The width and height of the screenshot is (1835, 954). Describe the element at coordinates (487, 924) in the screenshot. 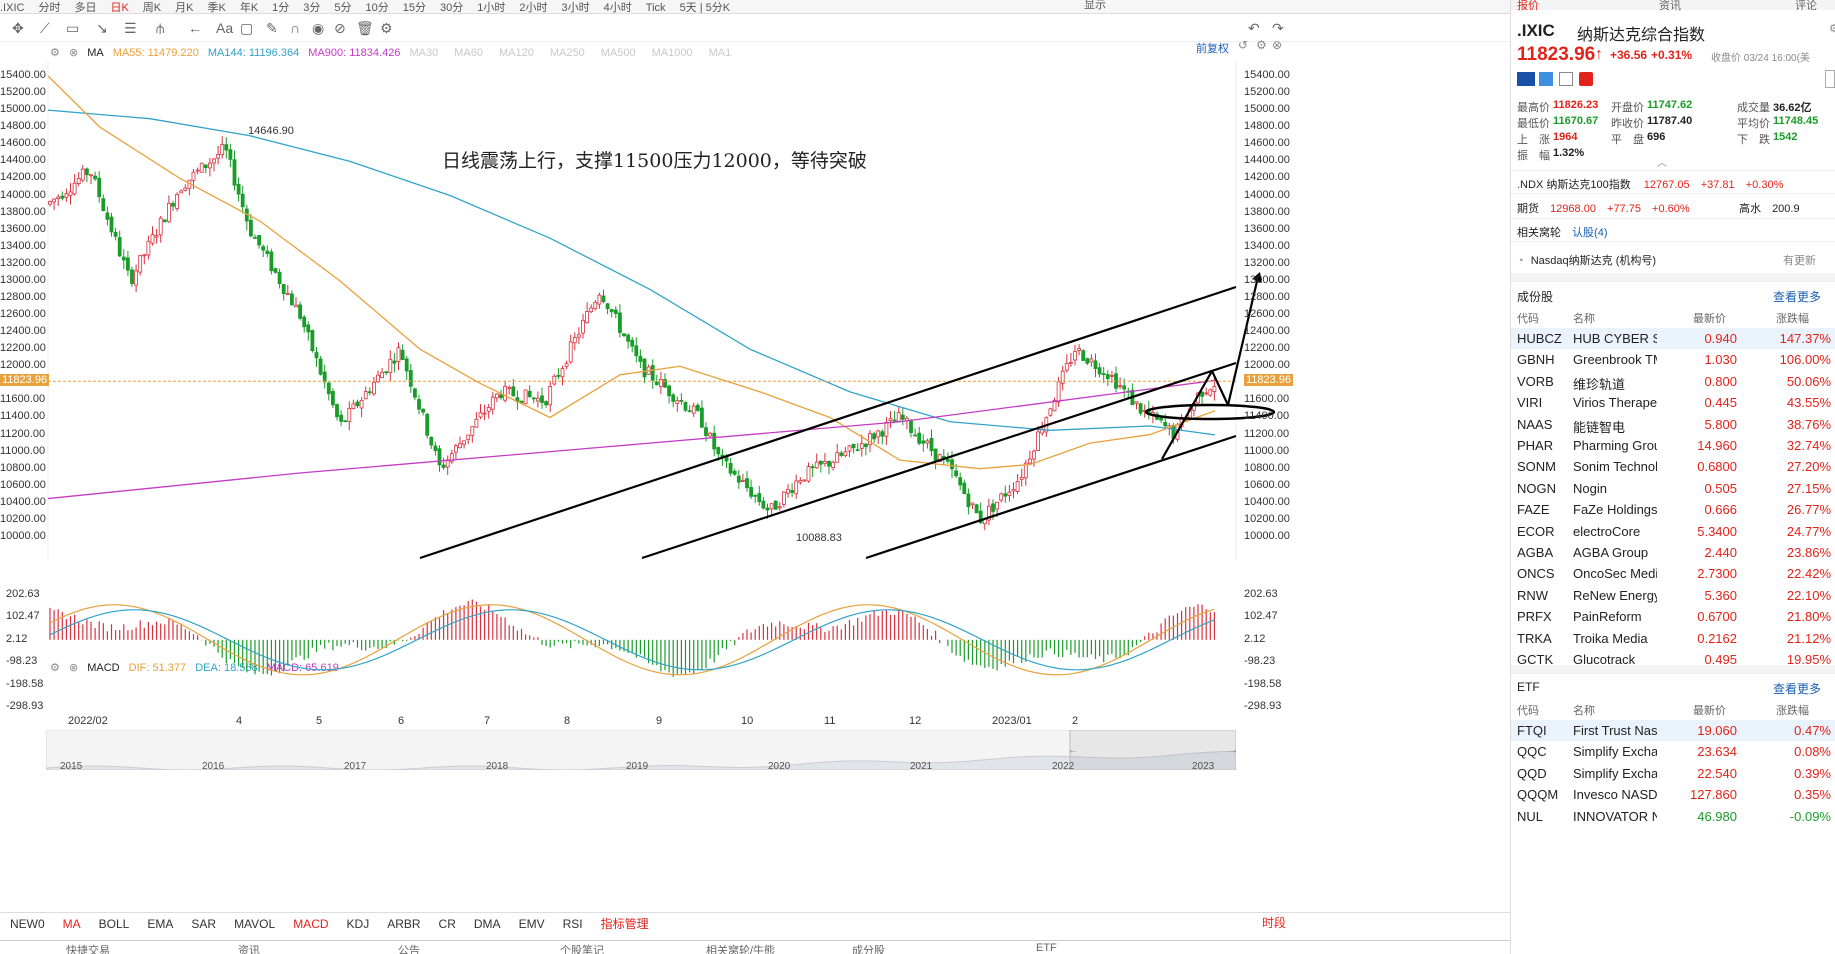

I see `indicator-tab: DMA` at that location.